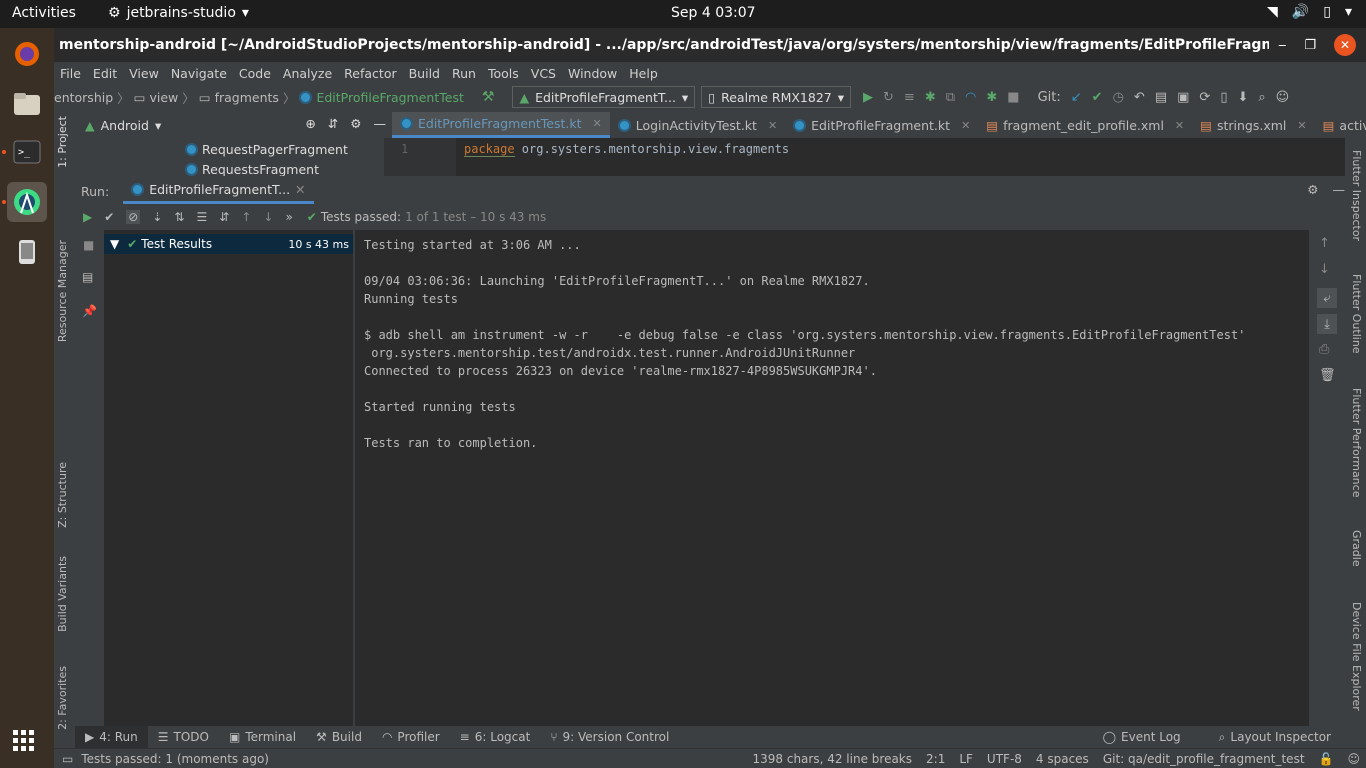  Describe the element at coordinates (307, 73) in the screenshot. I see `menu-analyze: Analyze` at that location.